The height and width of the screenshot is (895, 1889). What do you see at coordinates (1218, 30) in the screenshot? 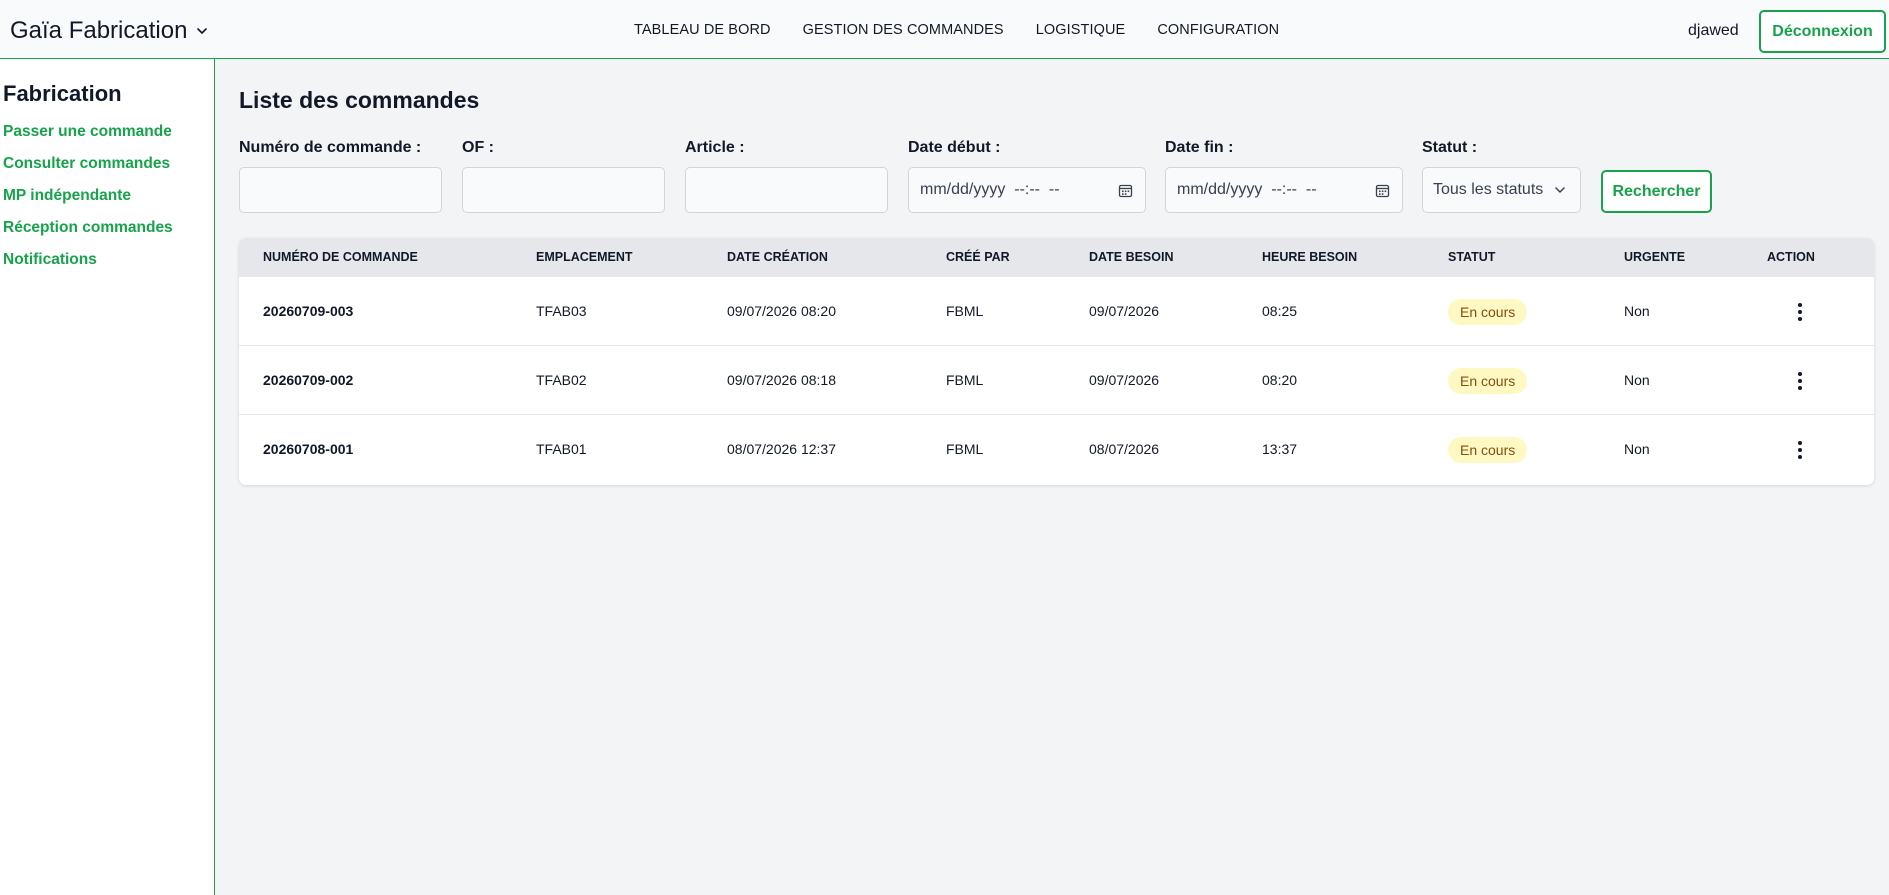
I see `nav-configuration: CONFIGURATION` at bounding box center [1218, 30].